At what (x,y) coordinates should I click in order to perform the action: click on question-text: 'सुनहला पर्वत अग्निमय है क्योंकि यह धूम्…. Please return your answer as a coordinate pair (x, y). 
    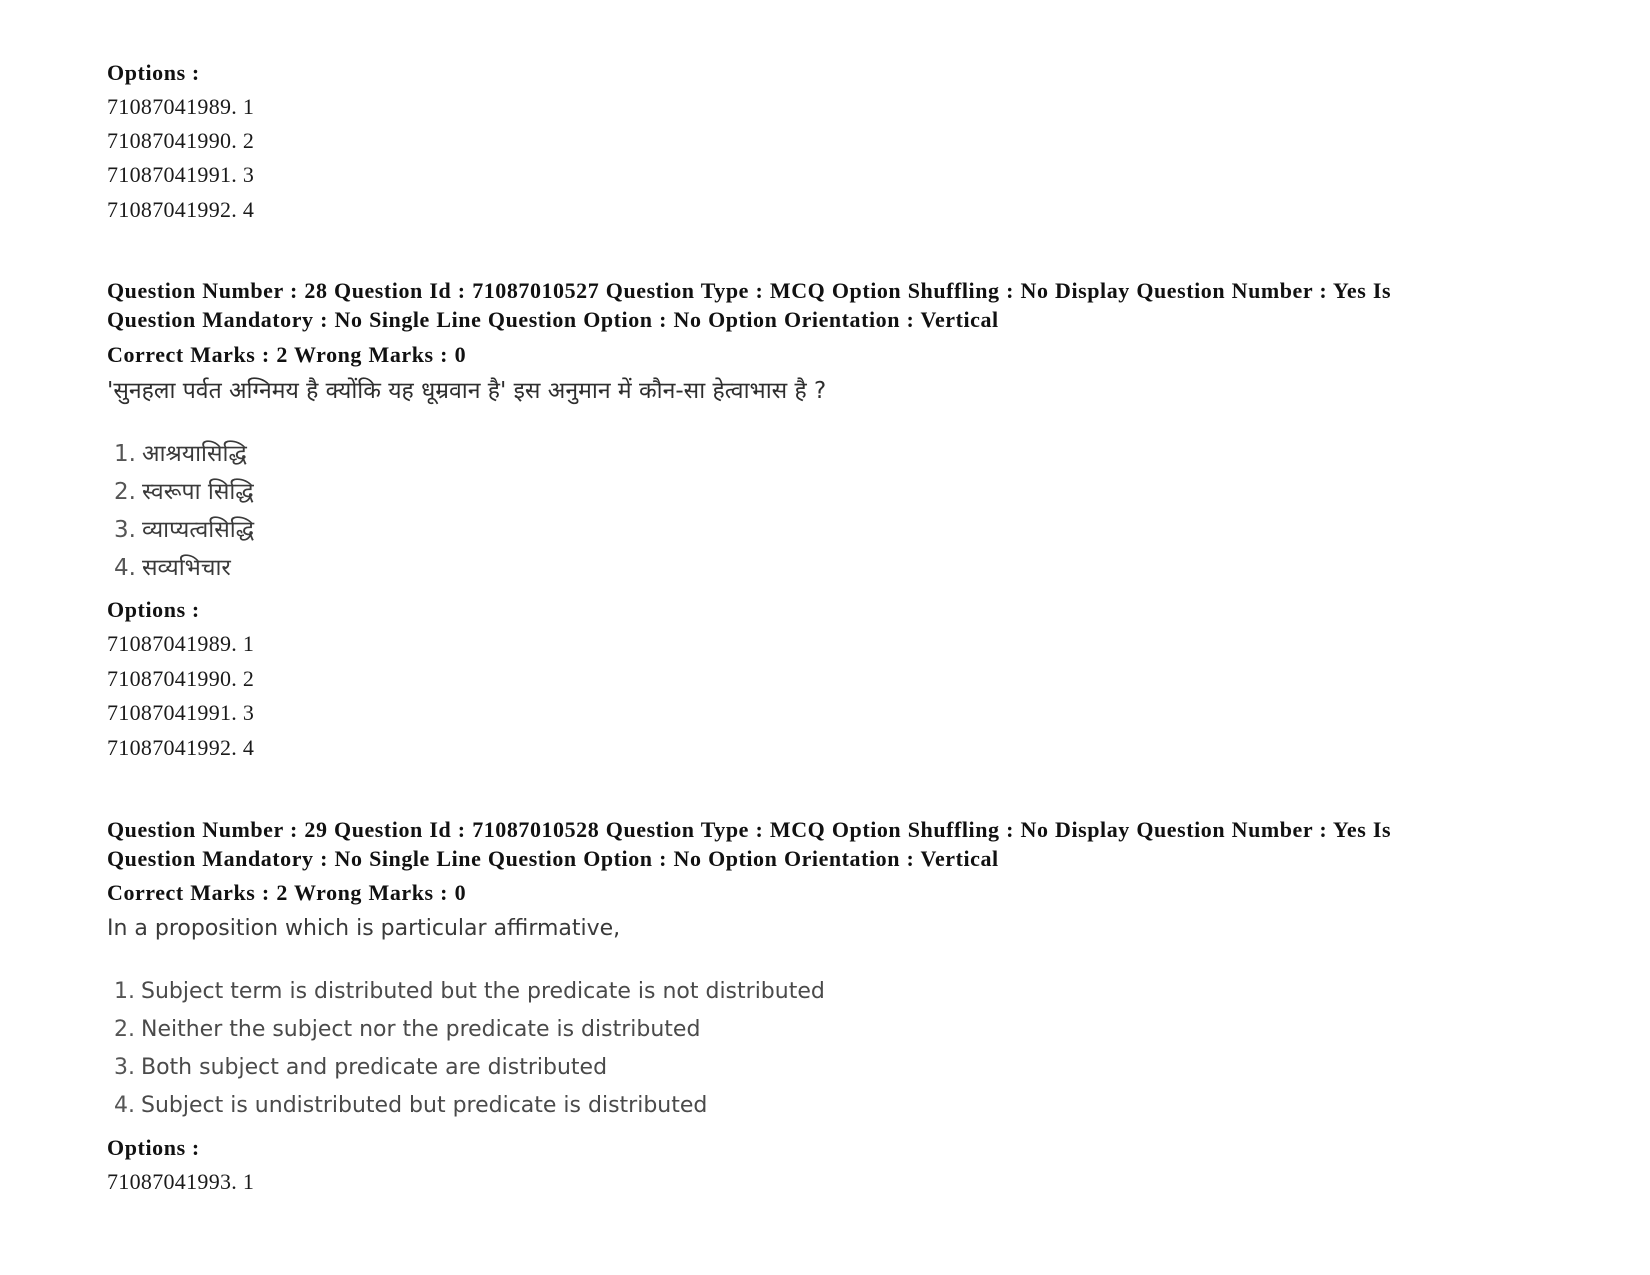
    Looking at the image, I should click on (467, 391).